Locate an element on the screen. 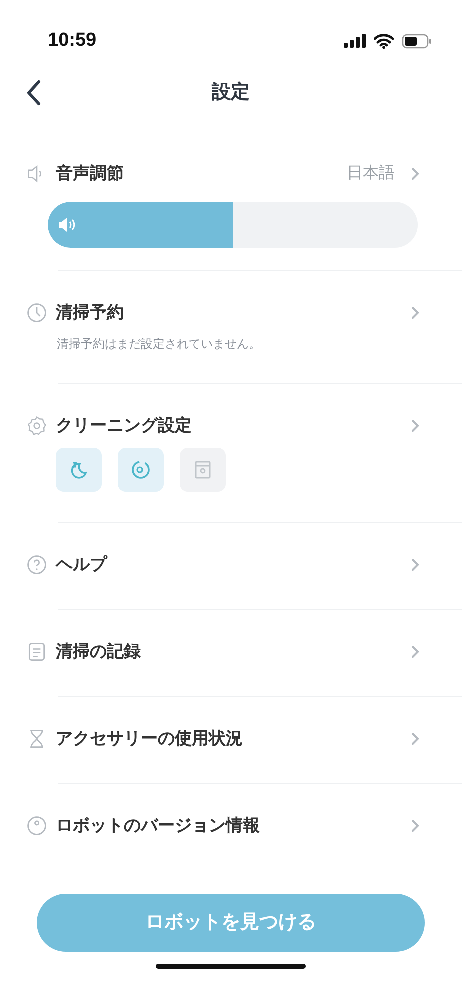  wifi-icon is located at coordinates (384, 41).